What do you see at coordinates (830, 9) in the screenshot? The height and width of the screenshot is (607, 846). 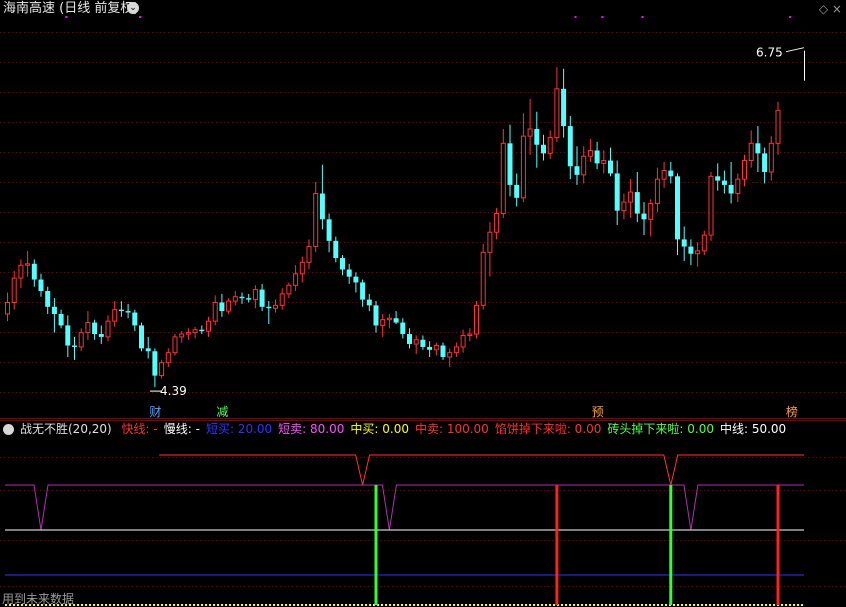 I see `window-controls: ◇ ×` at bounding box center [830, 9].